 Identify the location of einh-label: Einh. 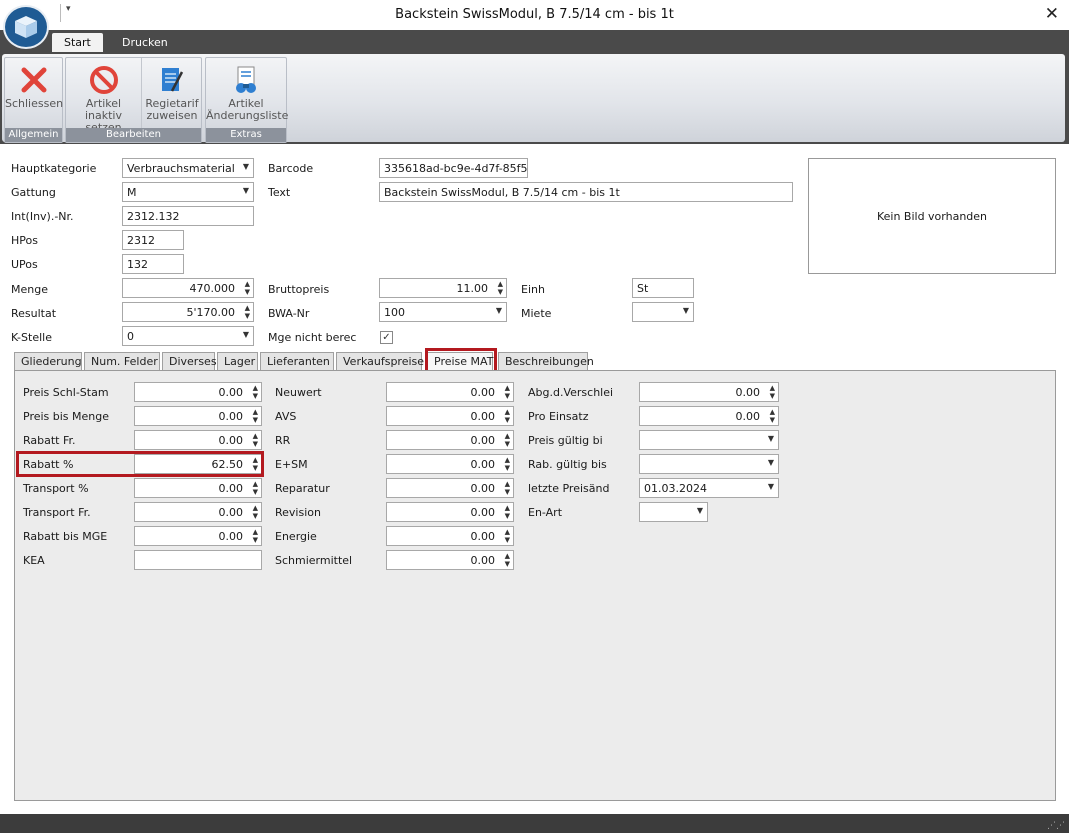
(533, 289).